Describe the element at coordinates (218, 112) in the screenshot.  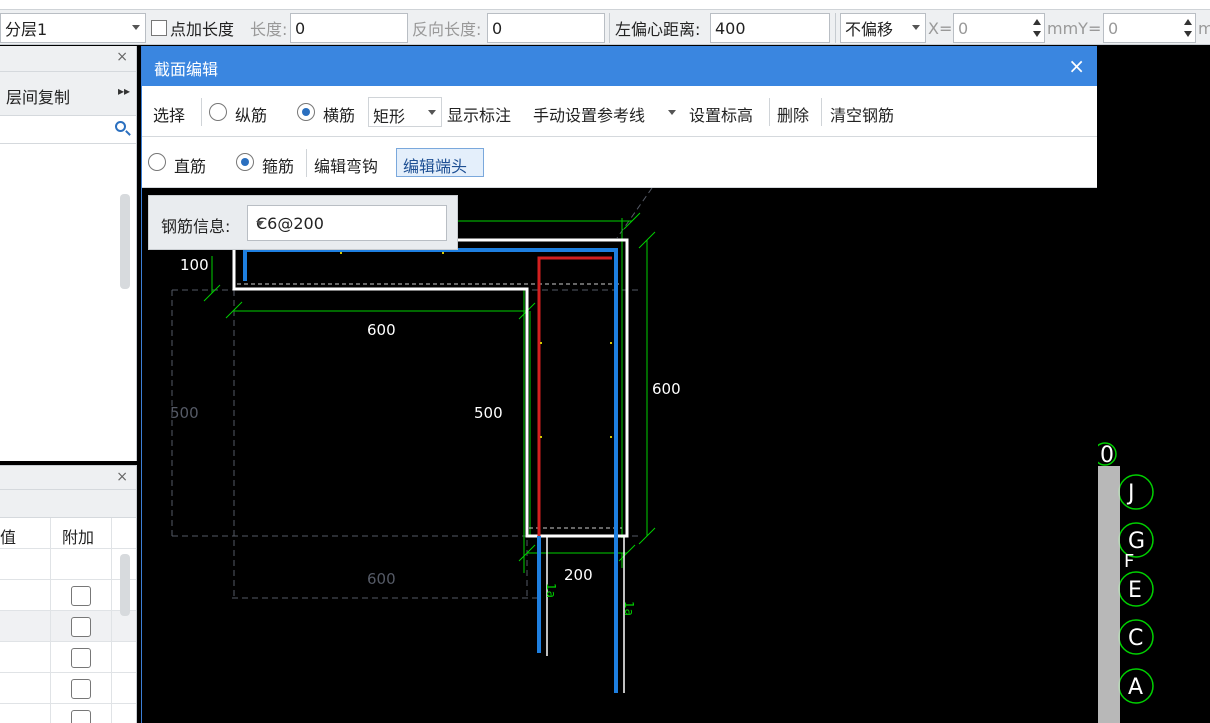
I see `longitudinal-radio` at that location.